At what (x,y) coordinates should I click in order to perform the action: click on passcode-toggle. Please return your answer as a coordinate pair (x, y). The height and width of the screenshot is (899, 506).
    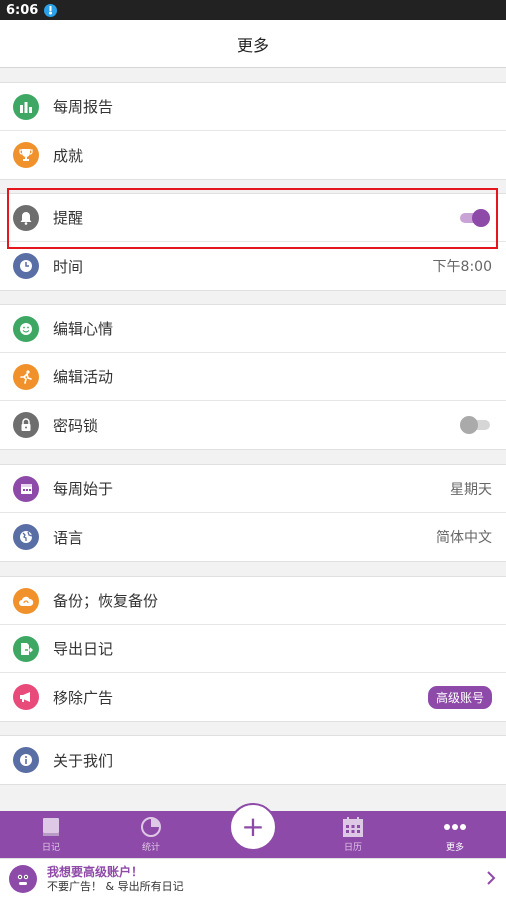
    Looking at the image, I should click on (475, 425).